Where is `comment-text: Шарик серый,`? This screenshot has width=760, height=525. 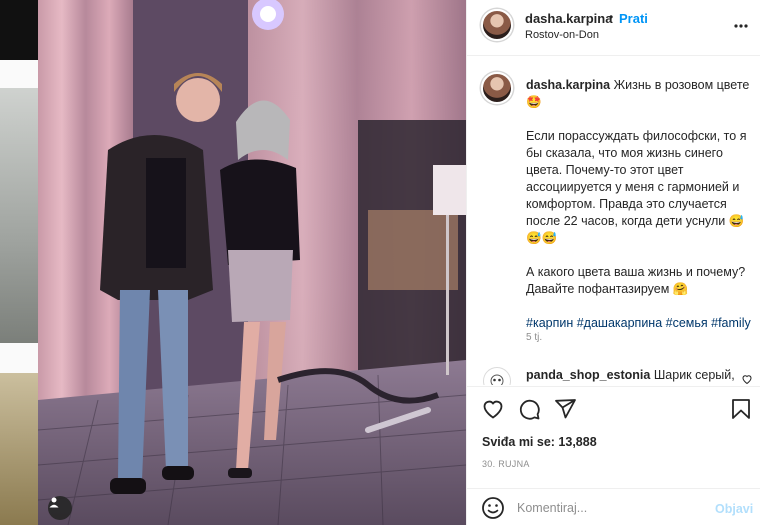 comment-text: Шарик серый, is located at coordinates (694, 375).